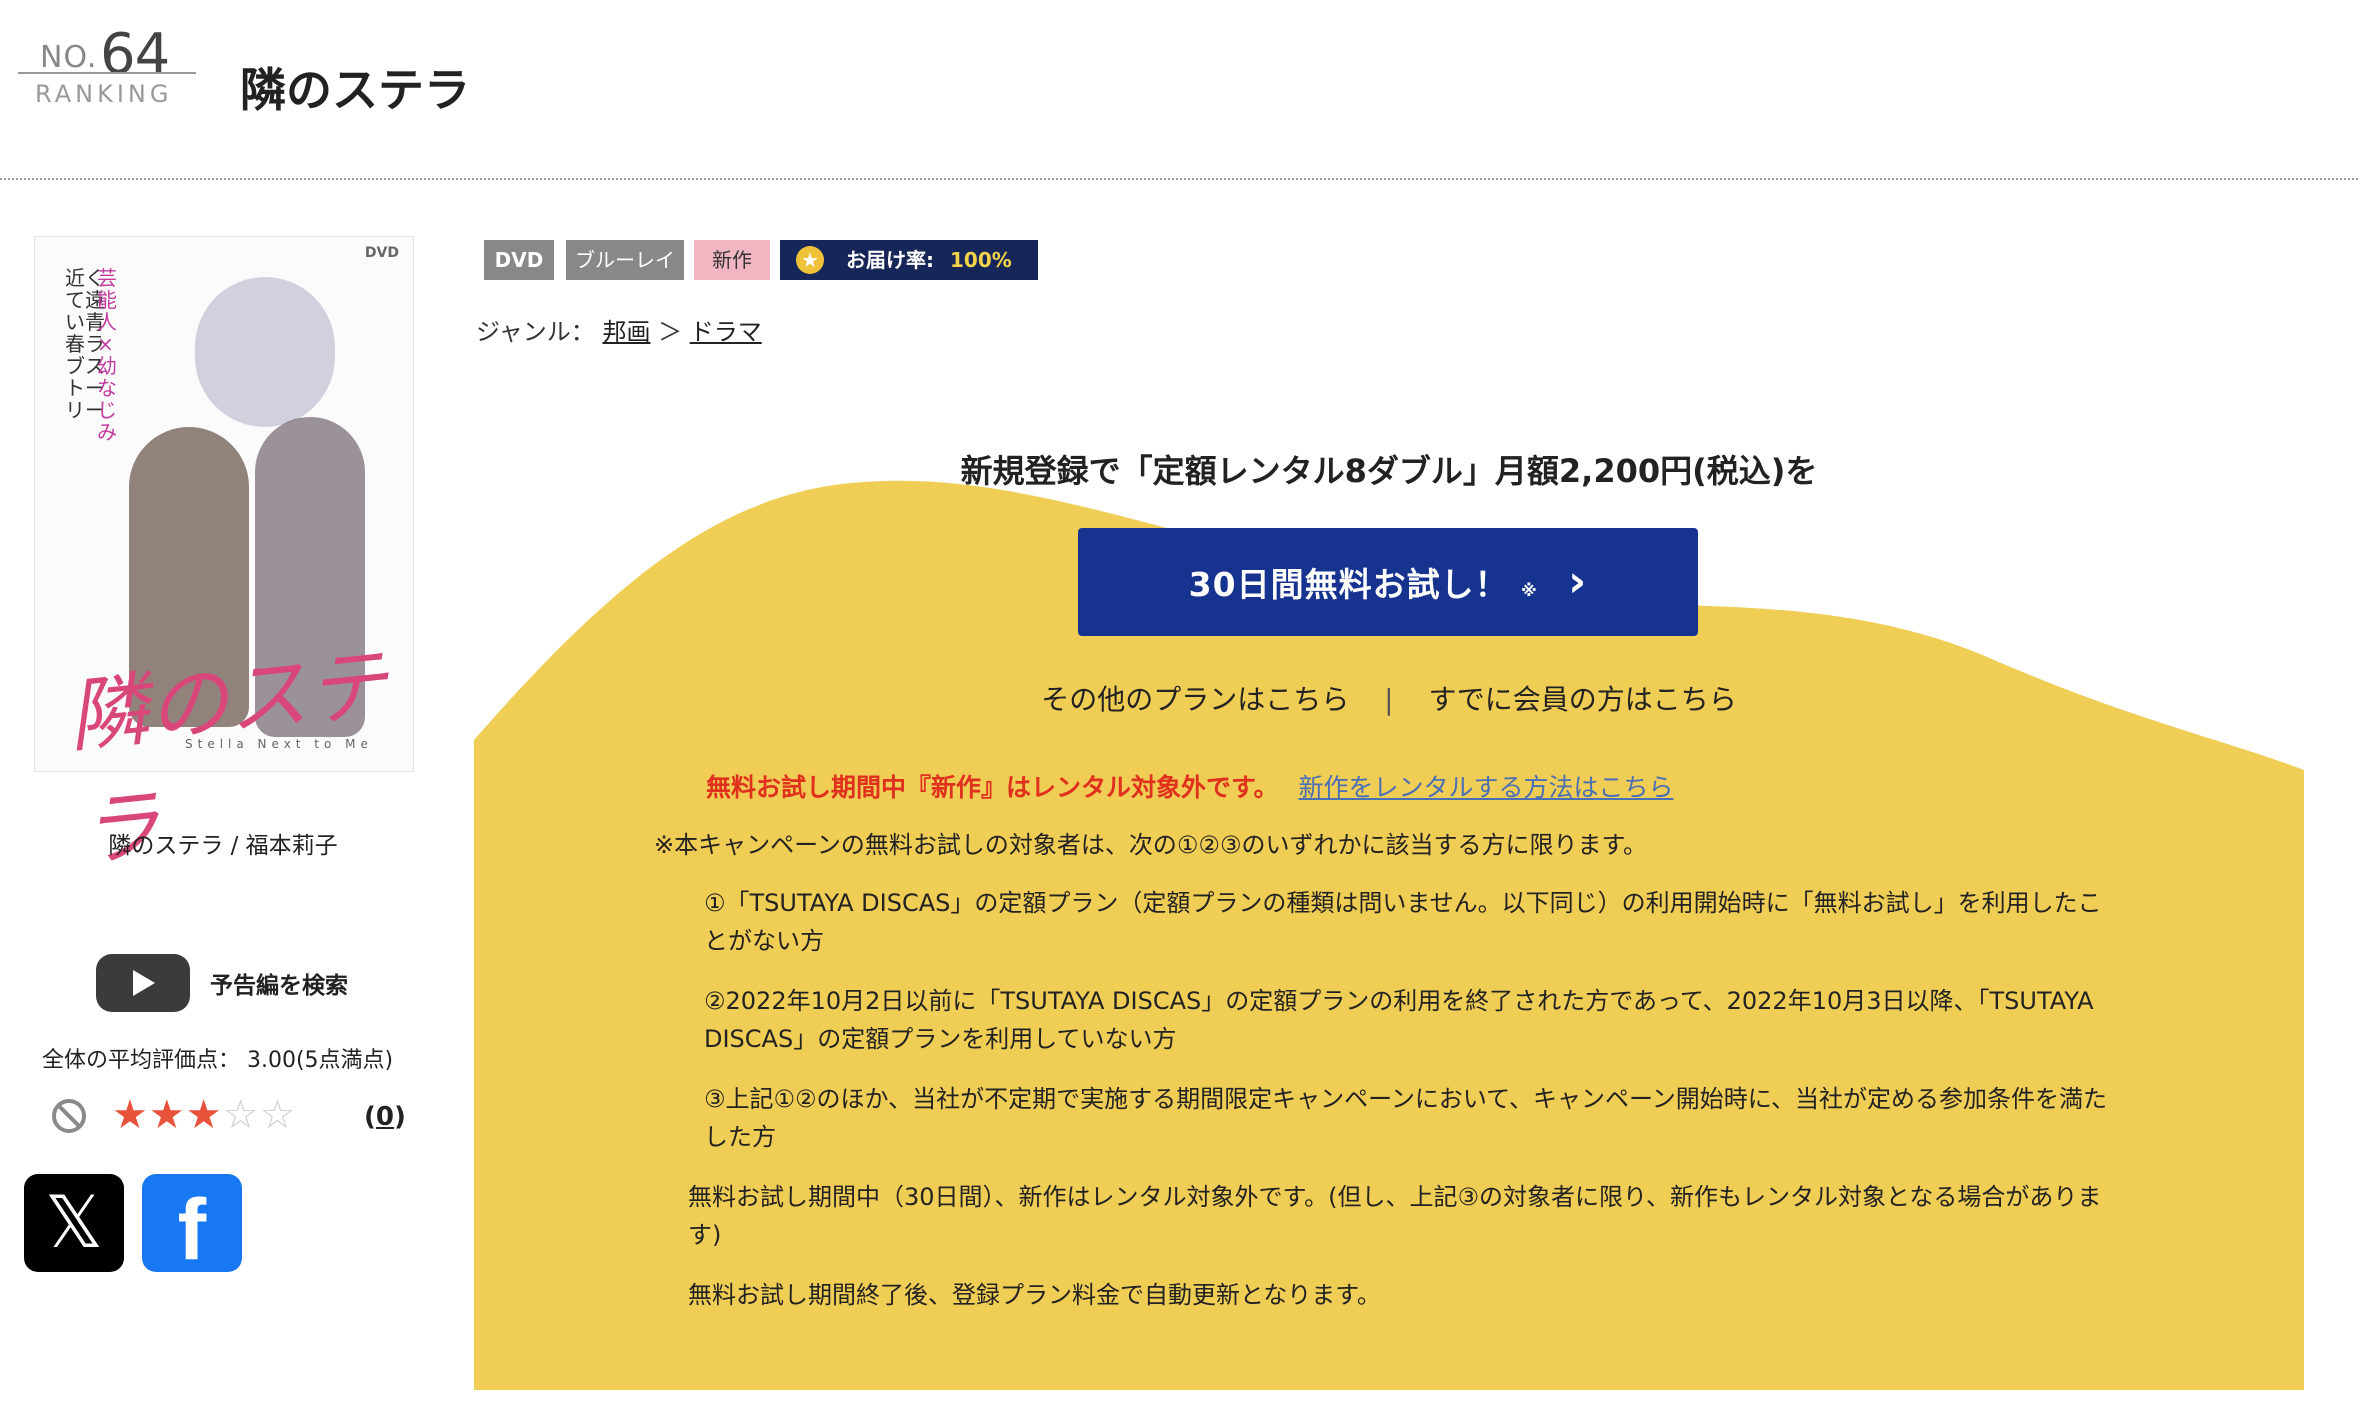 This screenshot has height=1412, width=2358. I want to click on page-title: 隣のステラ, so click(355, 90).